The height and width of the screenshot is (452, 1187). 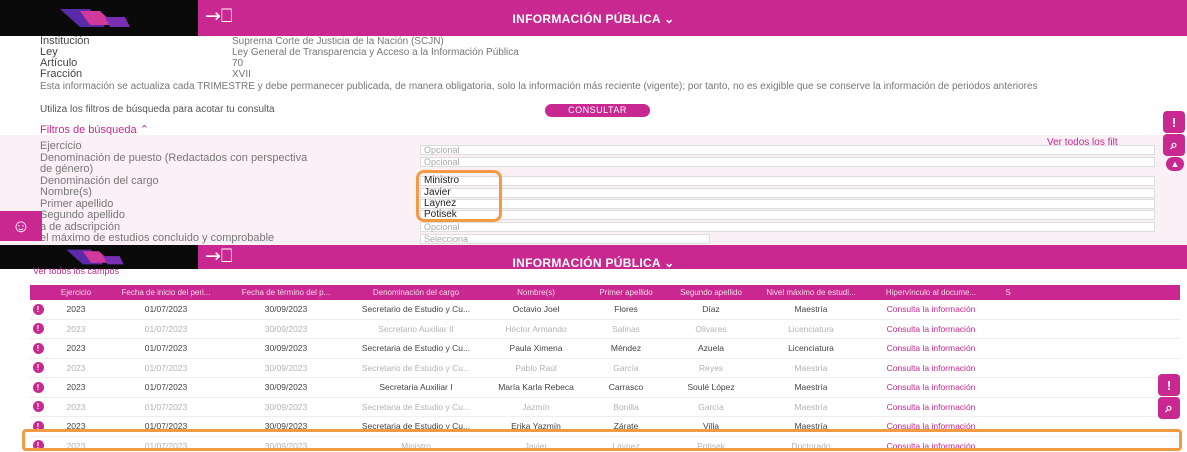 I want to click on col-primer-apellido: Primer apellido, so click(x=626, y=292).